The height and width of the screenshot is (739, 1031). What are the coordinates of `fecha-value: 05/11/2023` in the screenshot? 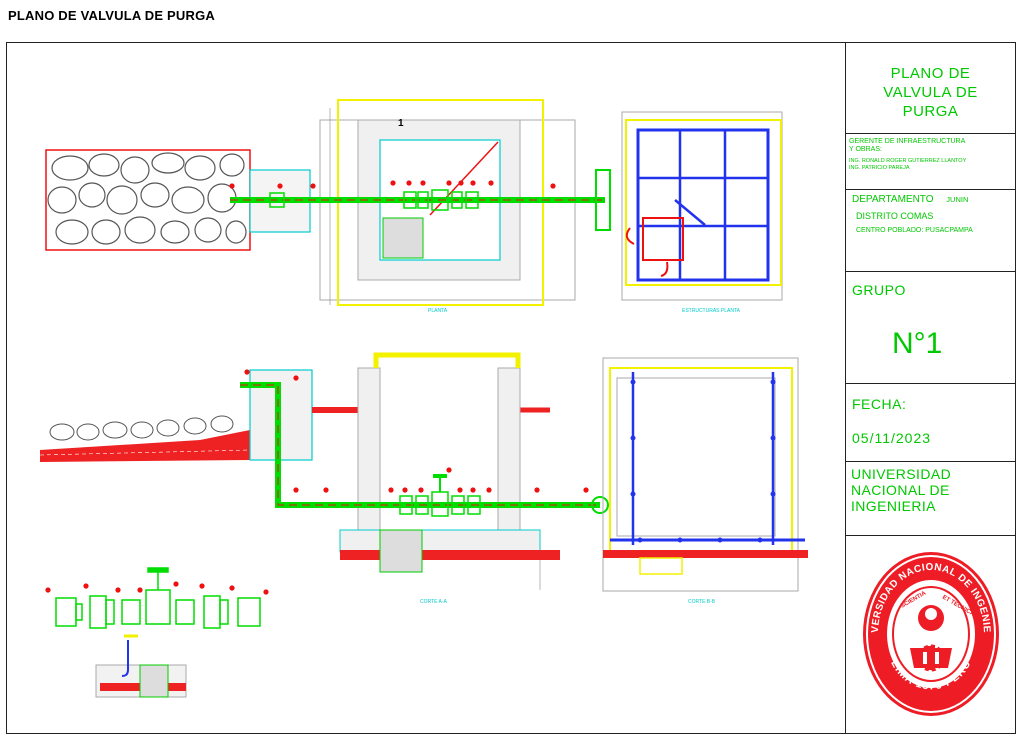 It's located at (892, 438).